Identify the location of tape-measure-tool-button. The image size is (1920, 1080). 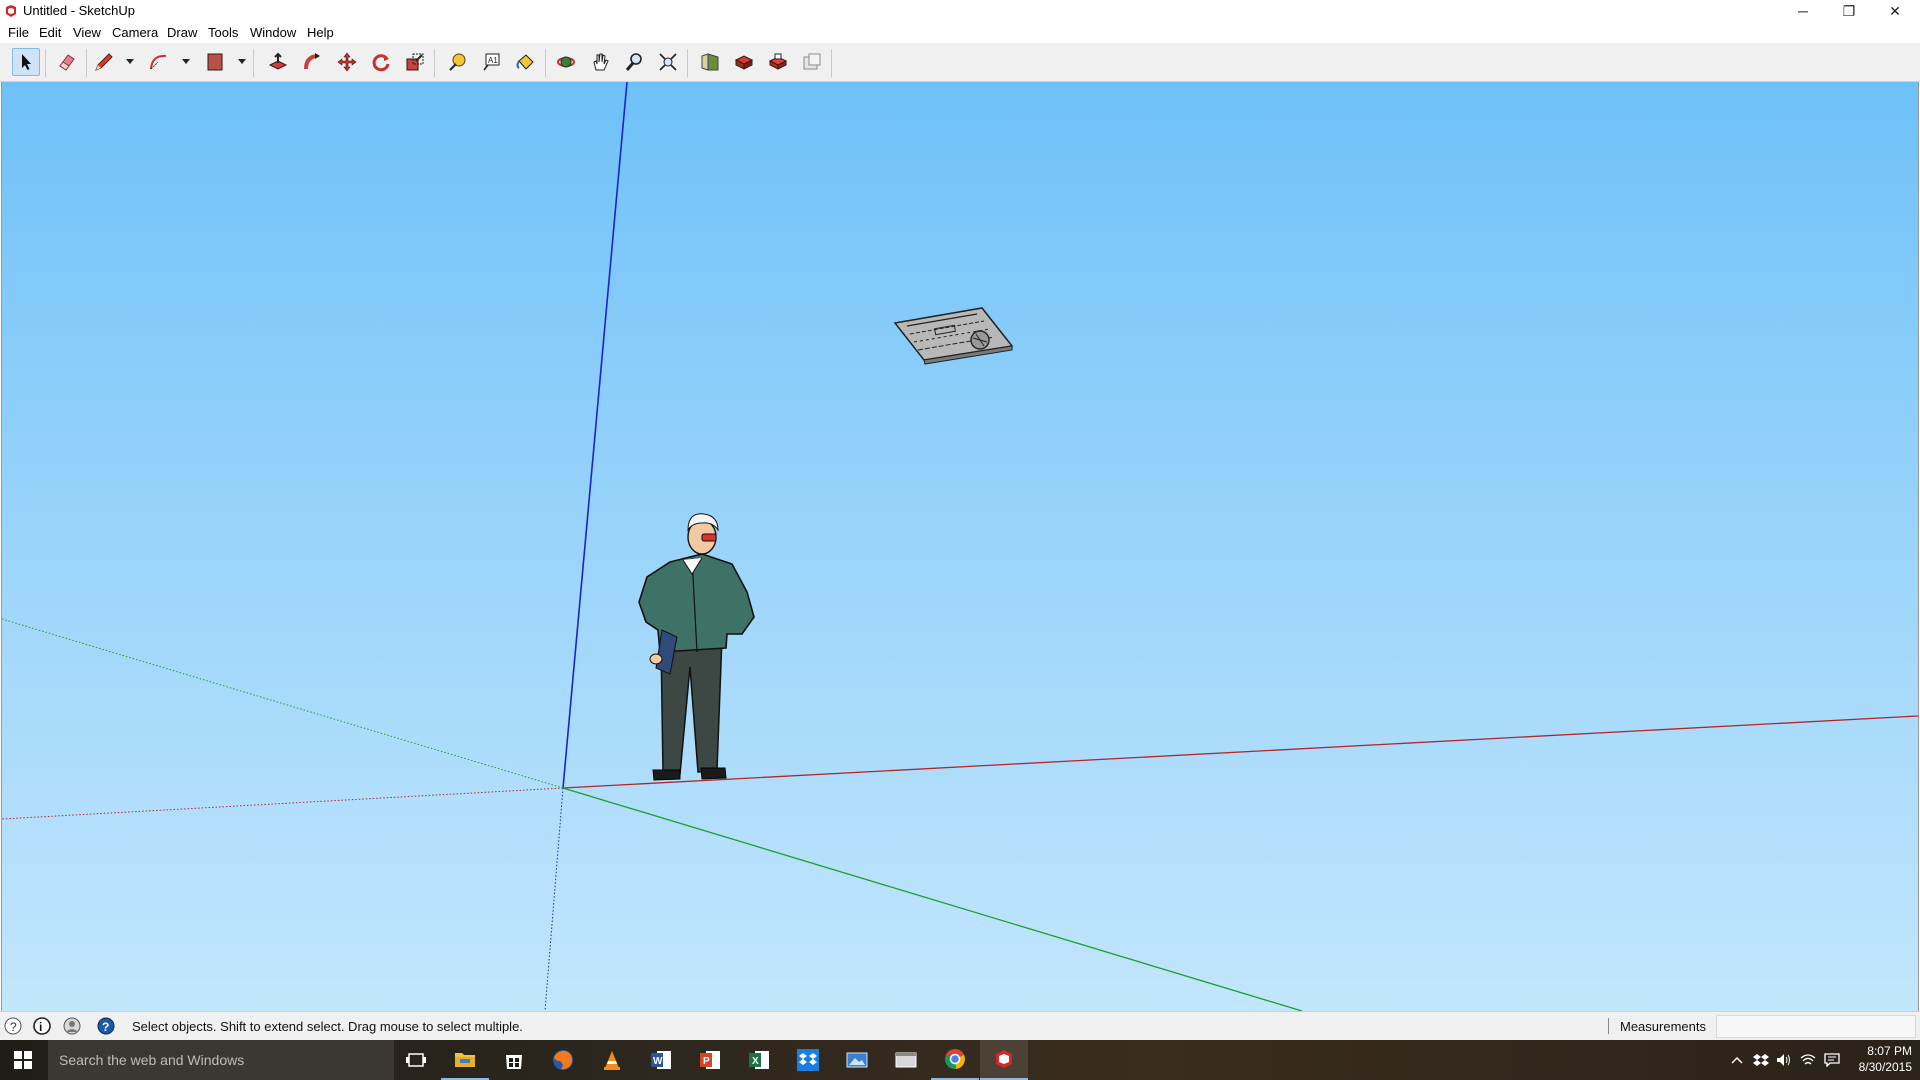
(457, 62).